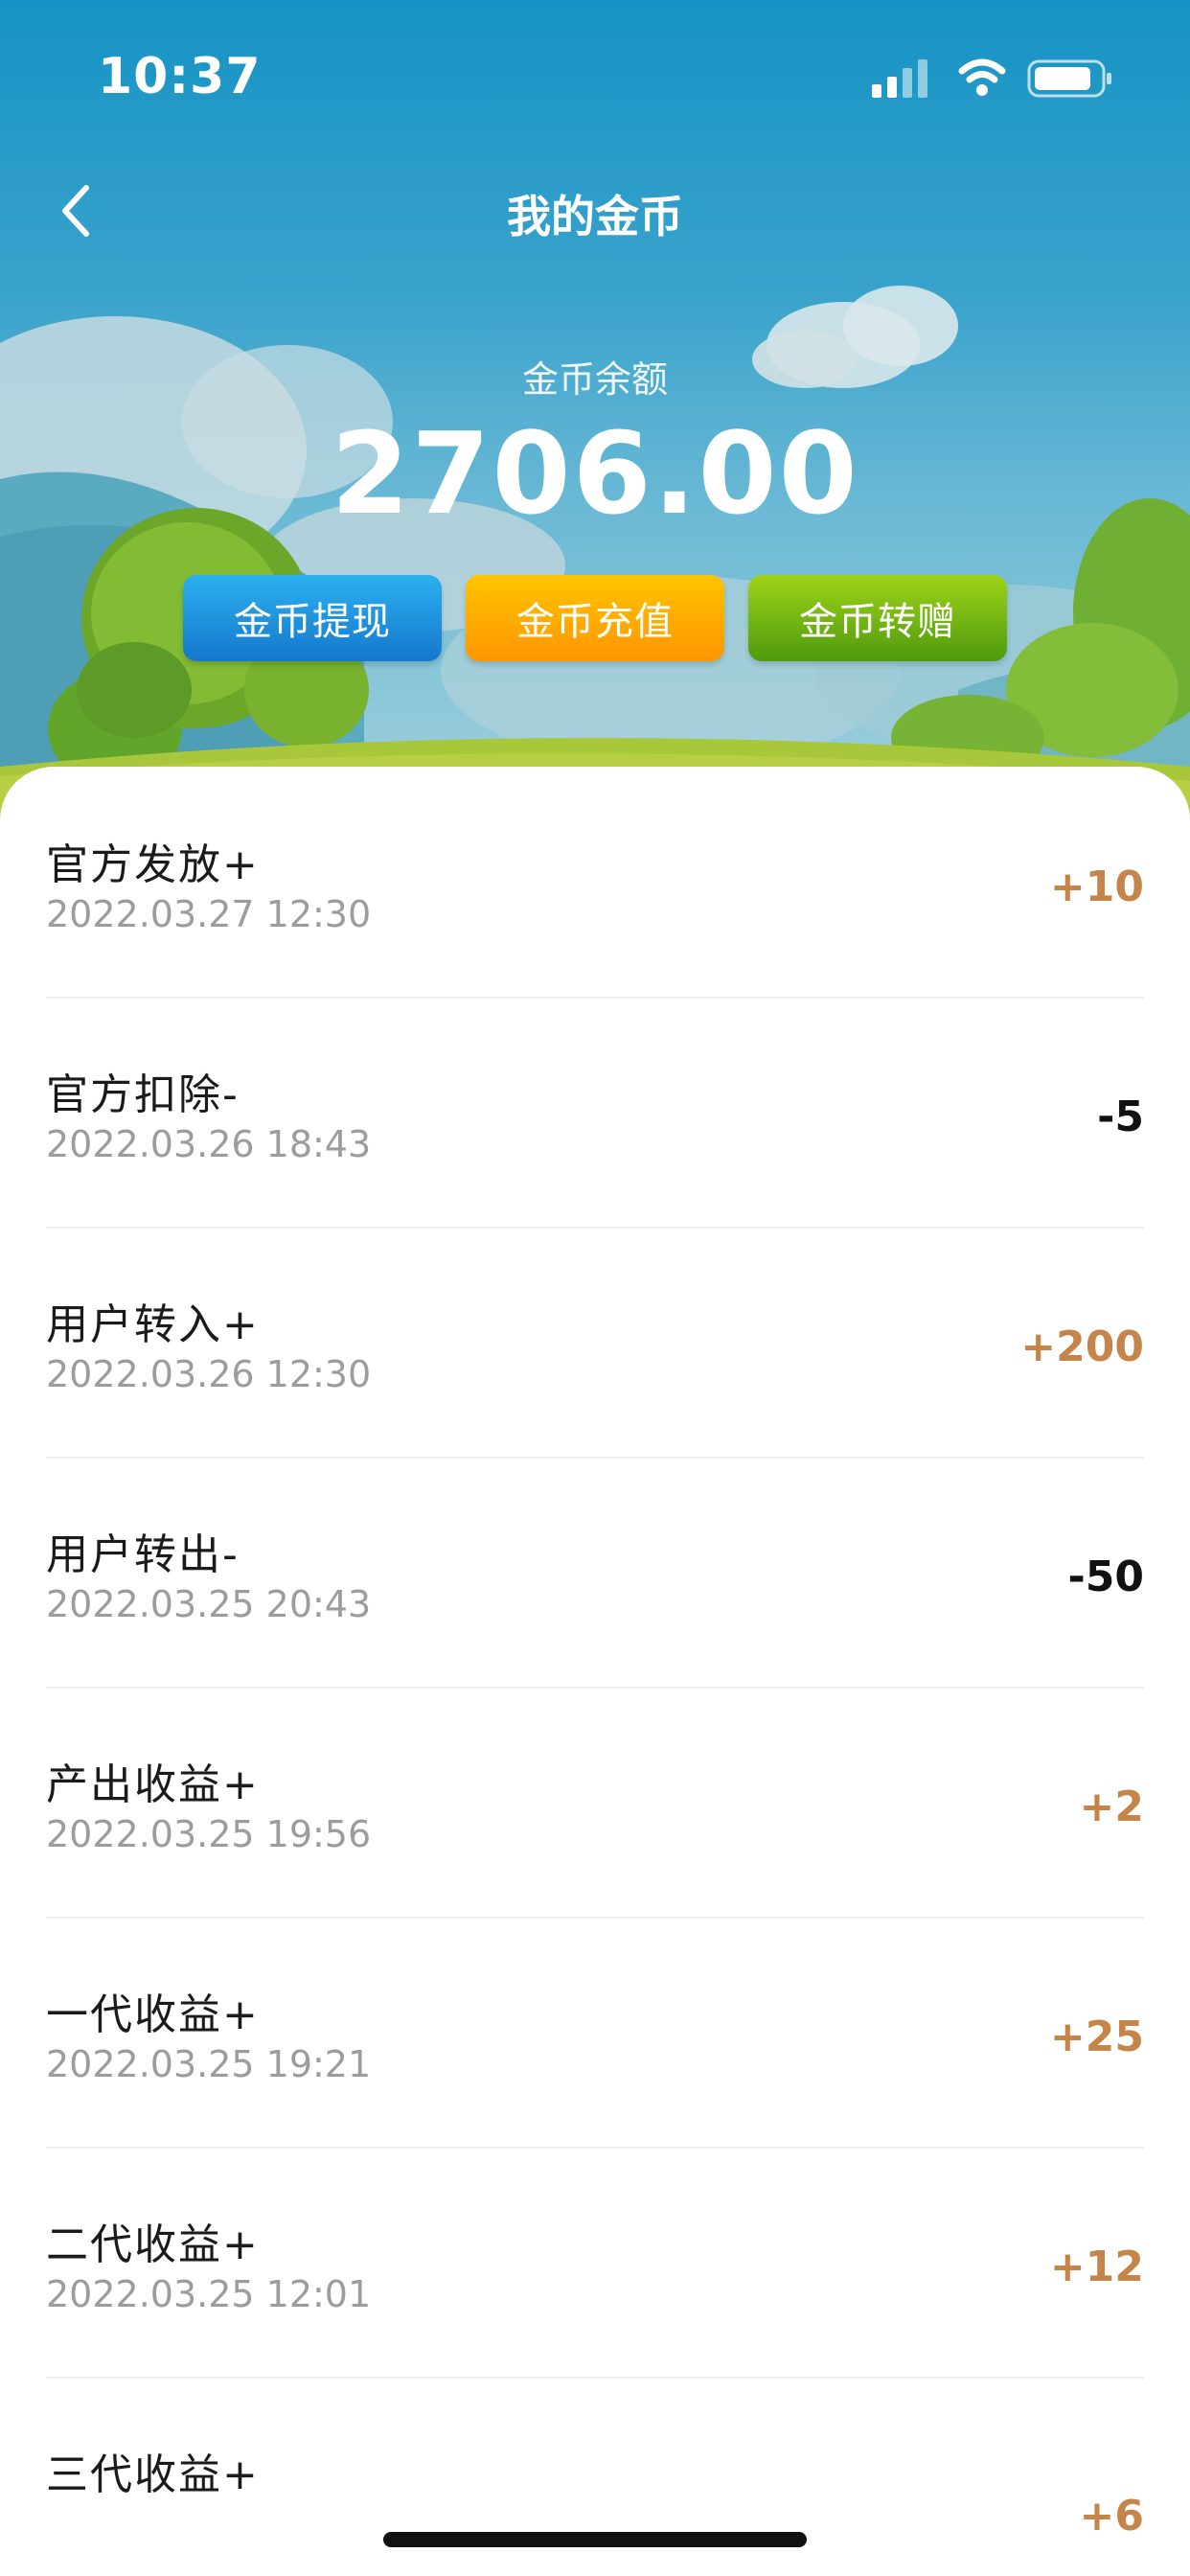 This screenshot has width=1190, height=2576. What do you see at coordinates (1097, 886) in the screenshot?
I see `transaction-amount: +10` at bounding box center [1097, 886].